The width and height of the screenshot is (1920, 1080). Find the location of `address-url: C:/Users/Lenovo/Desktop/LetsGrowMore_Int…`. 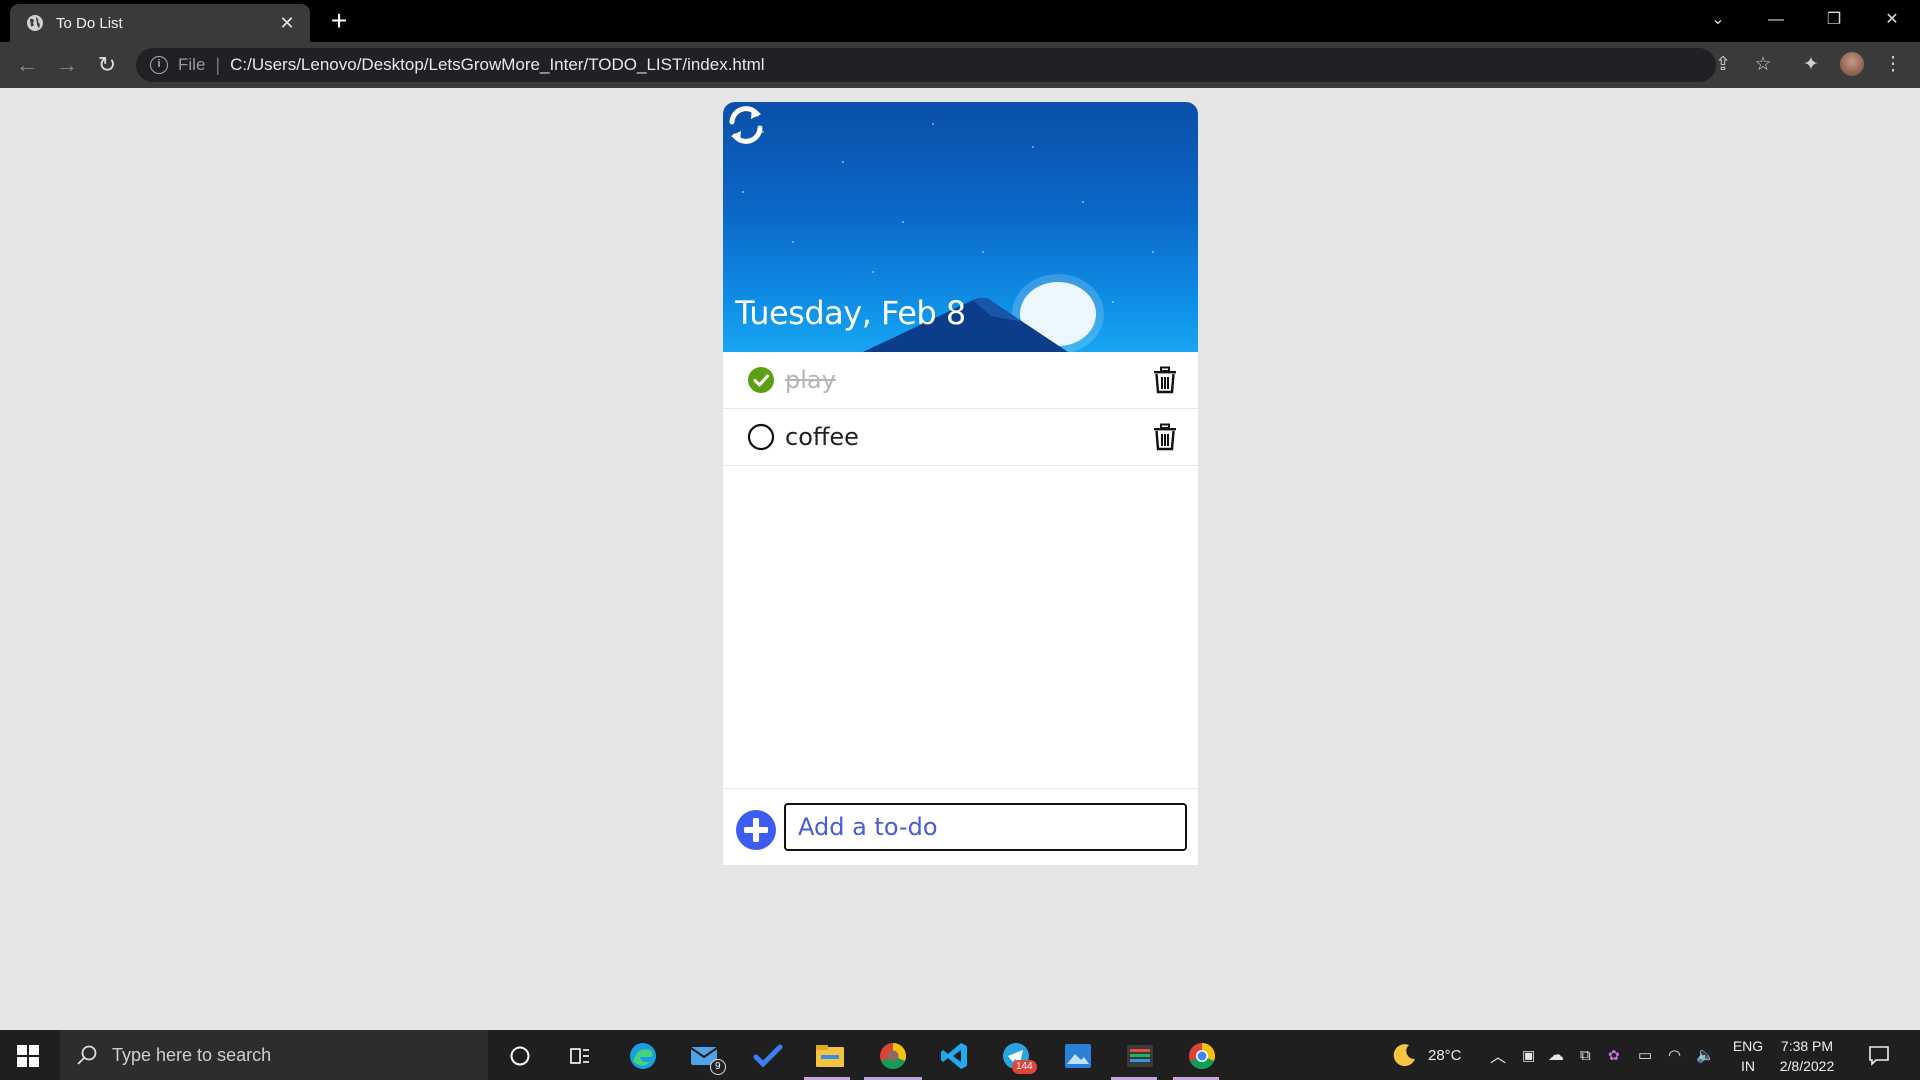

address-url: C:/Users/Lenovo/Desktop/LetsGrowMore_Int… is located at coordinates (497, 65).